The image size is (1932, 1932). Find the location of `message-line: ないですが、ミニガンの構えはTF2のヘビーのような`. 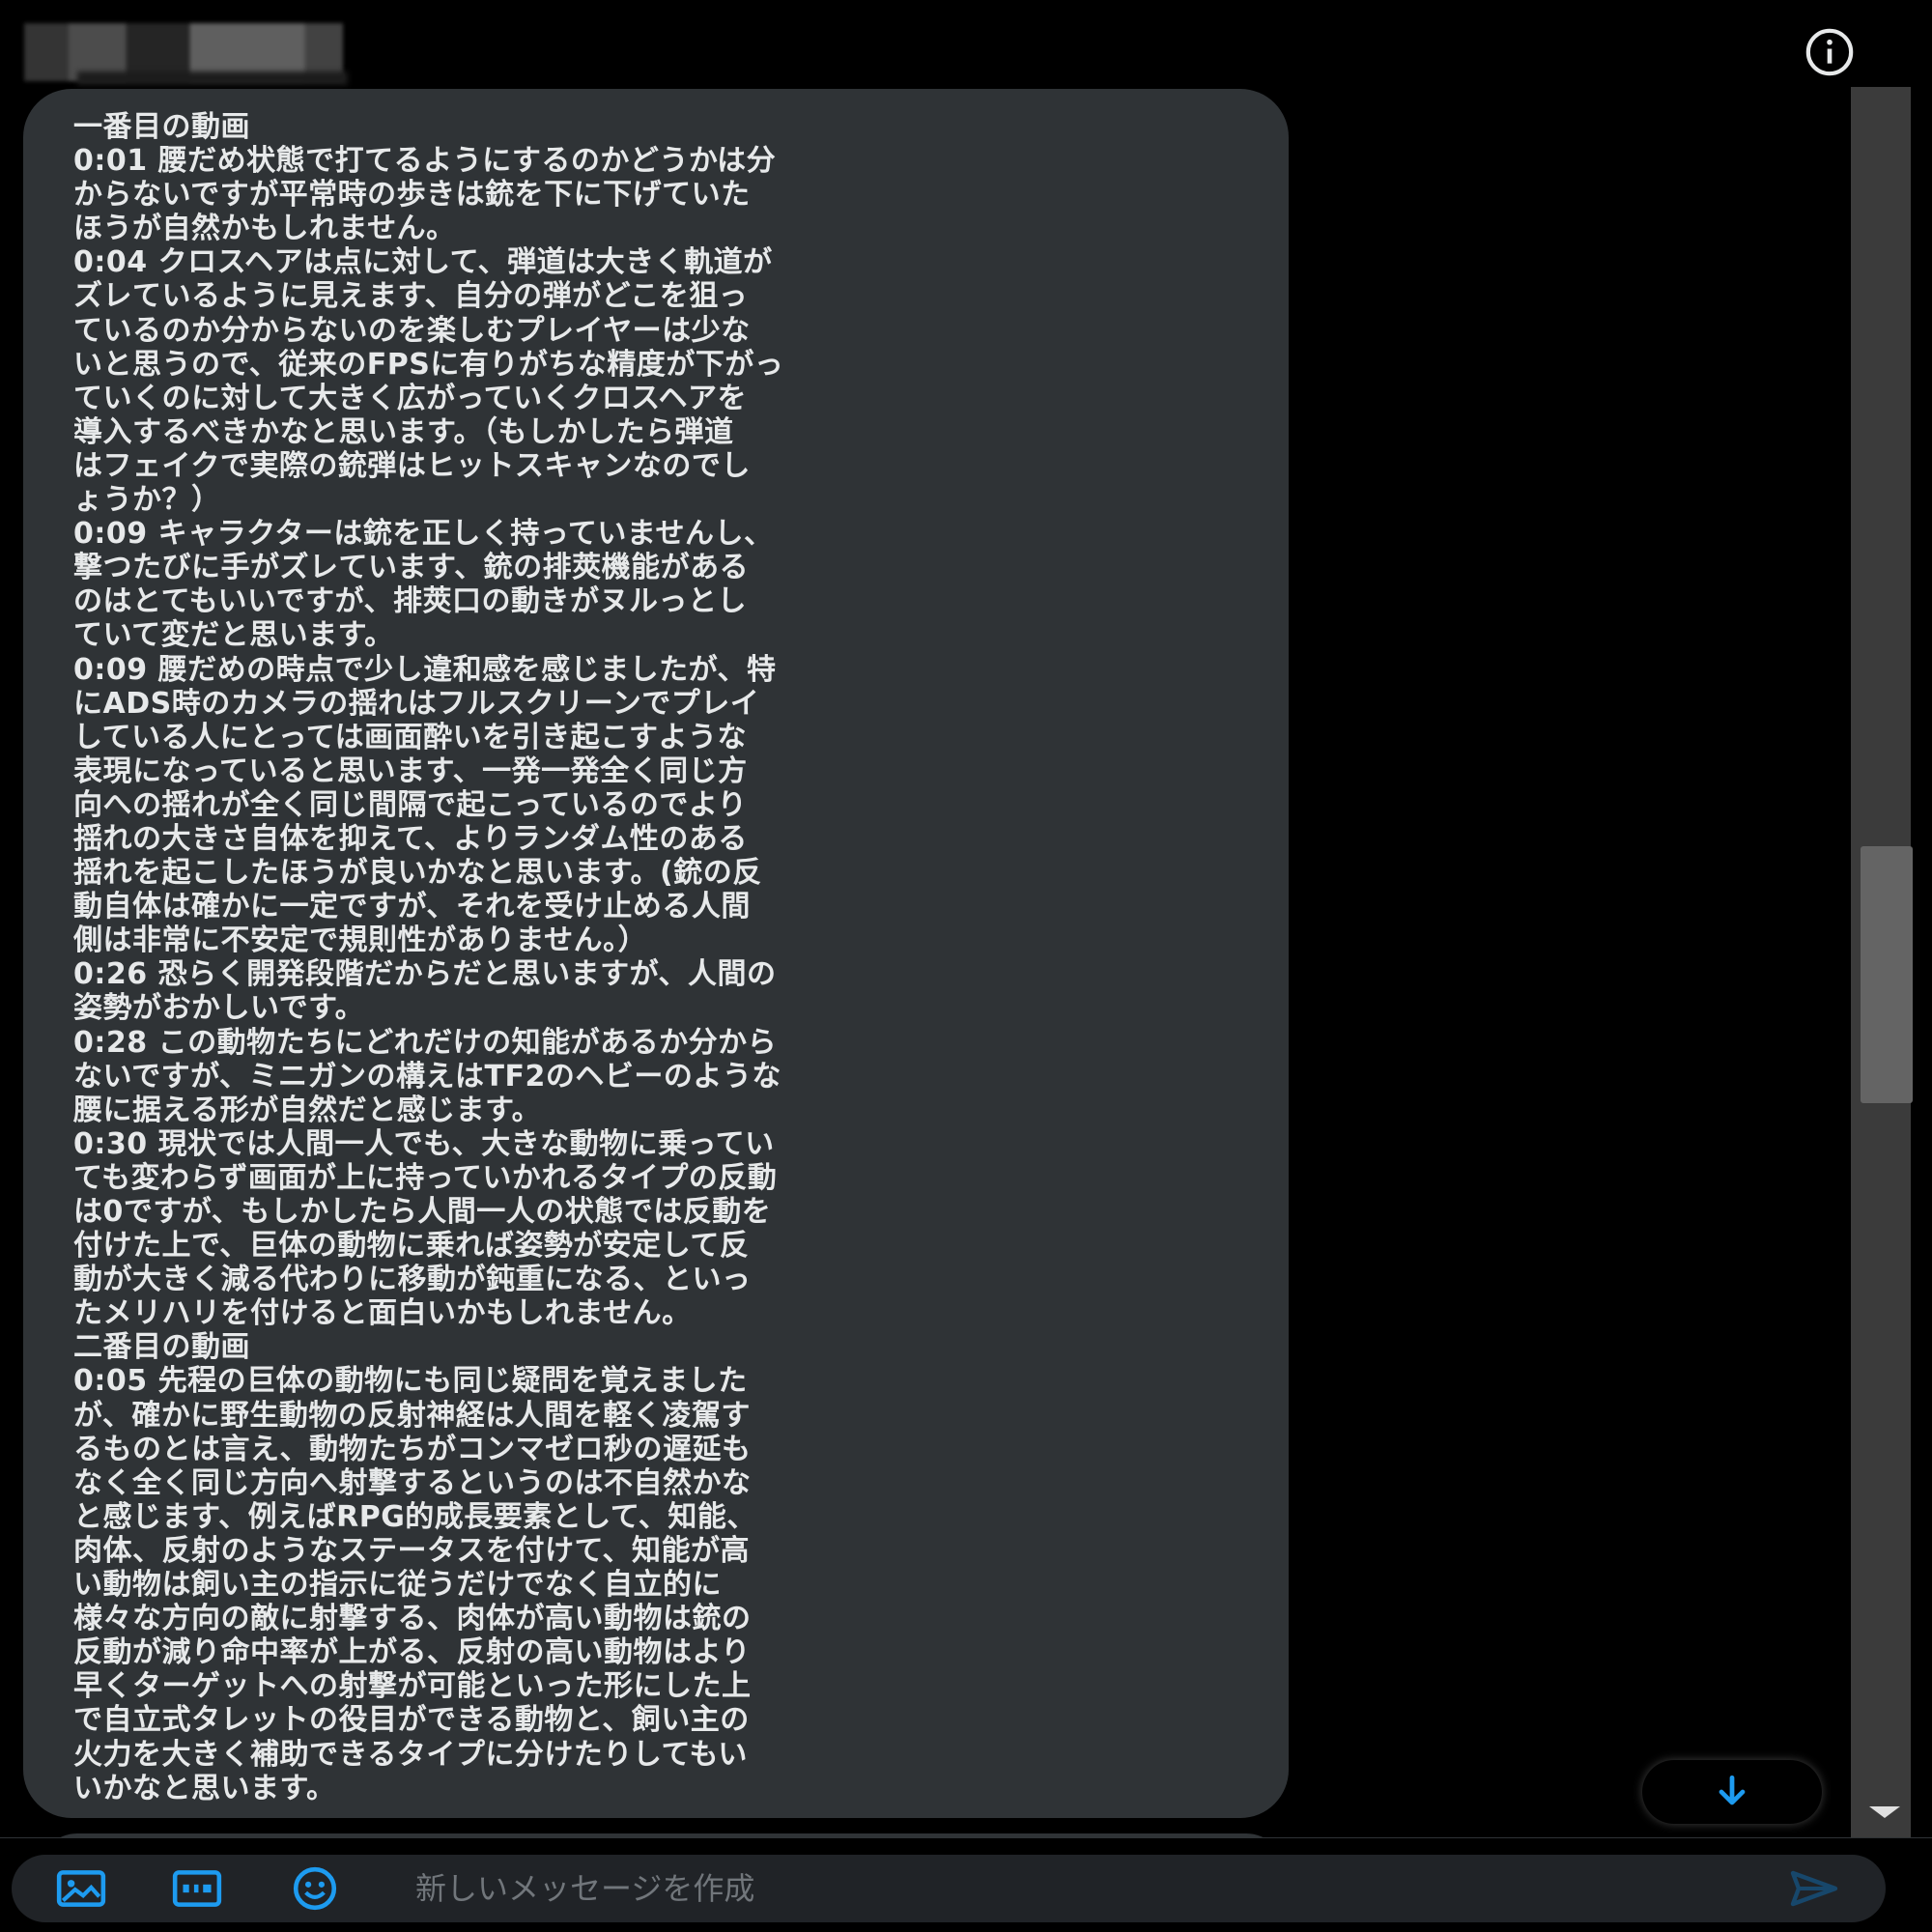

message-line: ないですが、ミニガンの構えはTF2のヘビーのような is located at coordinates (427, 1076).